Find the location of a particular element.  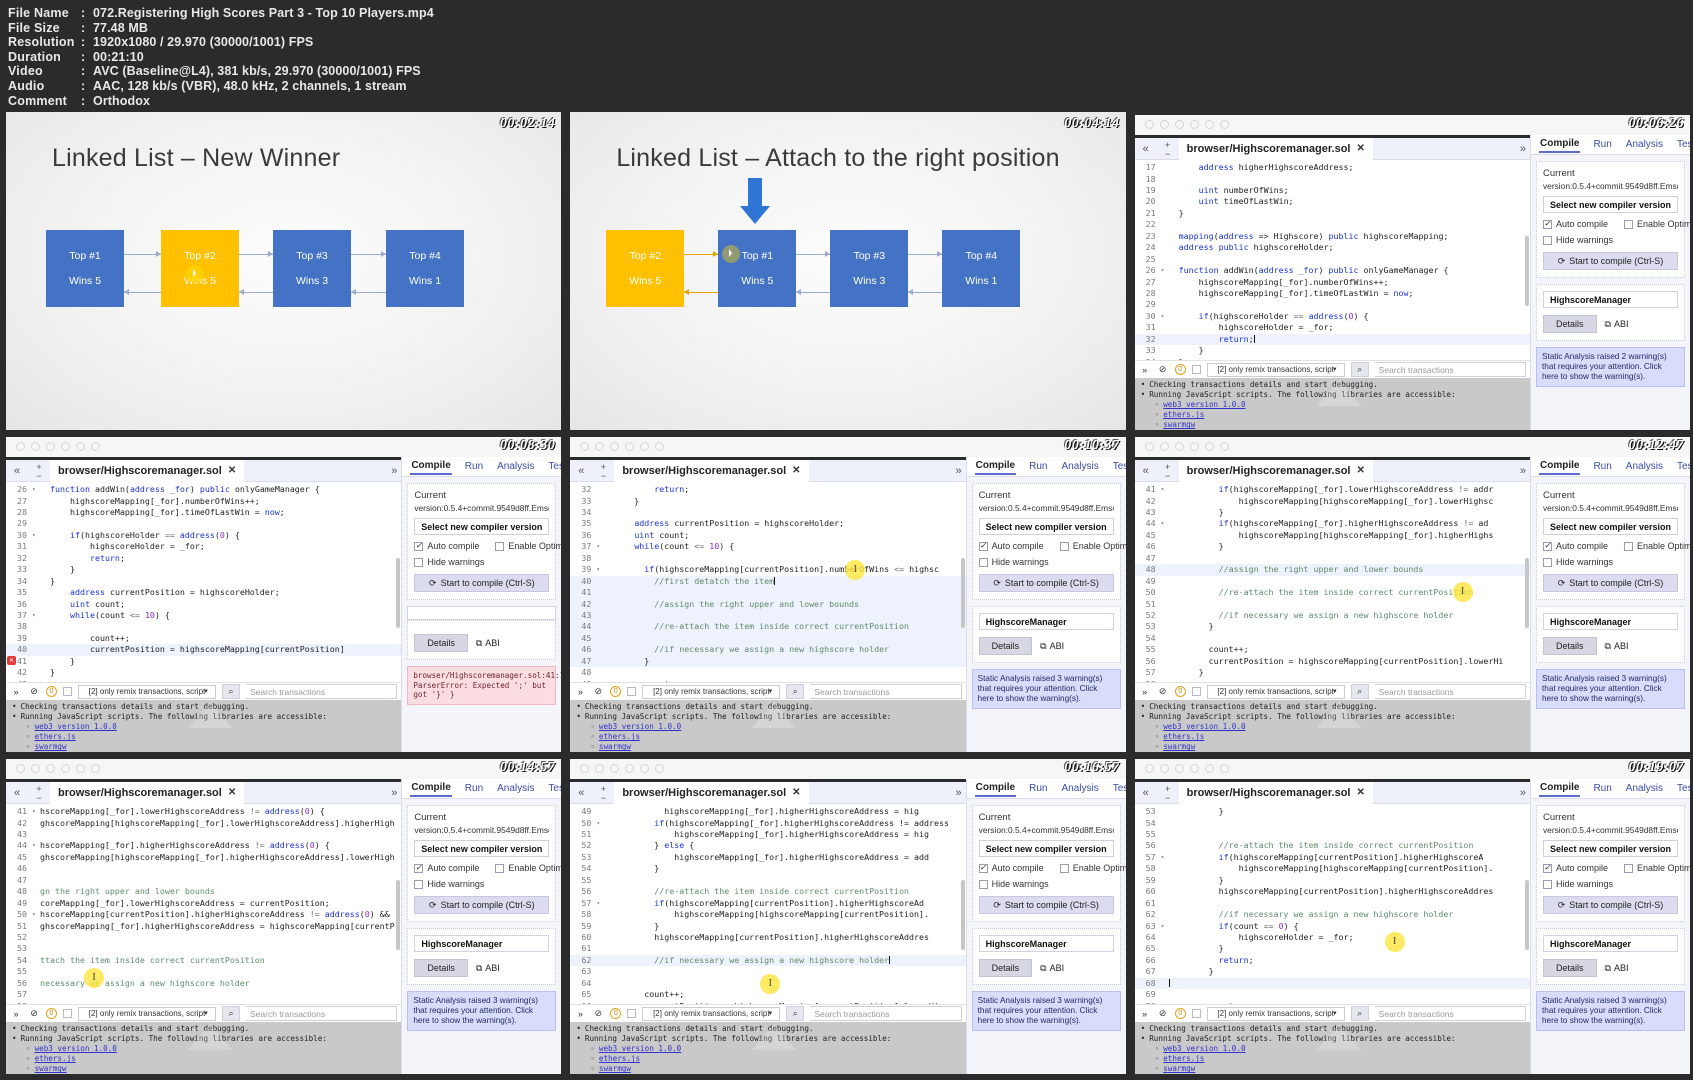

tab-compile: Compile is located at coordinates (1559, 789).